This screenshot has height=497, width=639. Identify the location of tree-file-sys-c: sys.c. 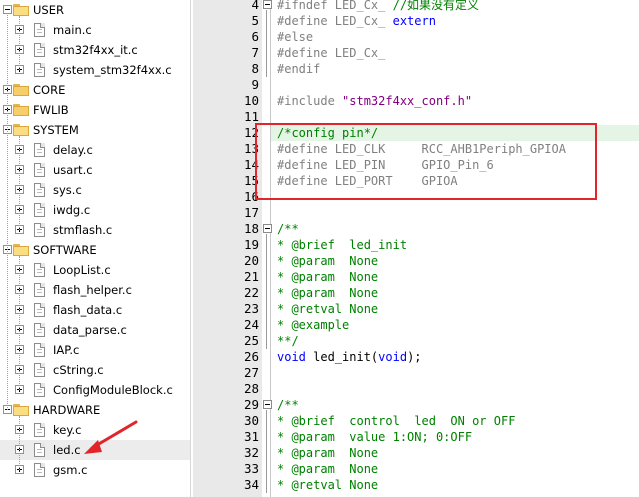
(95, 190).